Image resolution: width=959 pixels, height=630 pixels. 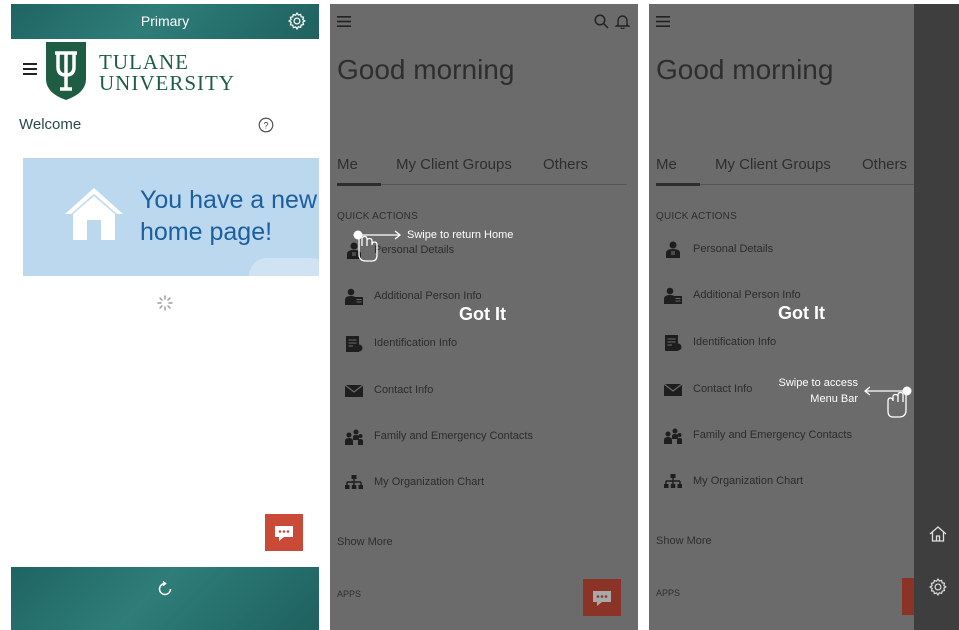 What do you see at coordinates (165, 589) in the screenshot?
I see `refresh-icon` at bounding box center [165, 589].